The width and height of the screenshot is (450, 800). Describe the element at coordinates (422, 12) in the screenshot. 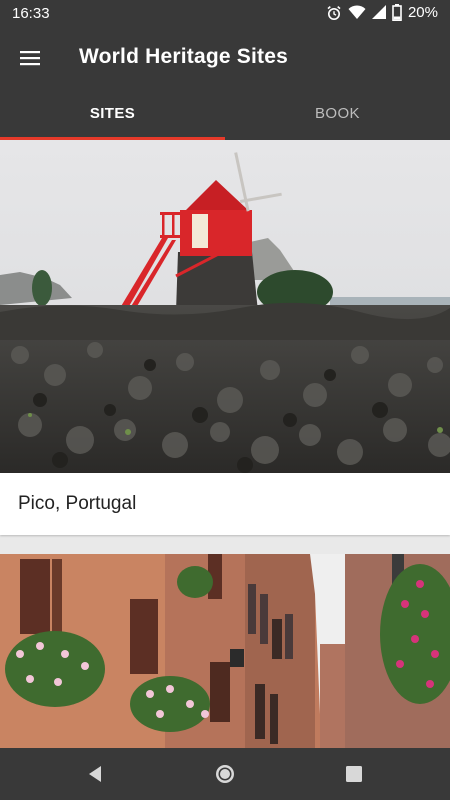

I see `battery-percent: 20%` at that location.